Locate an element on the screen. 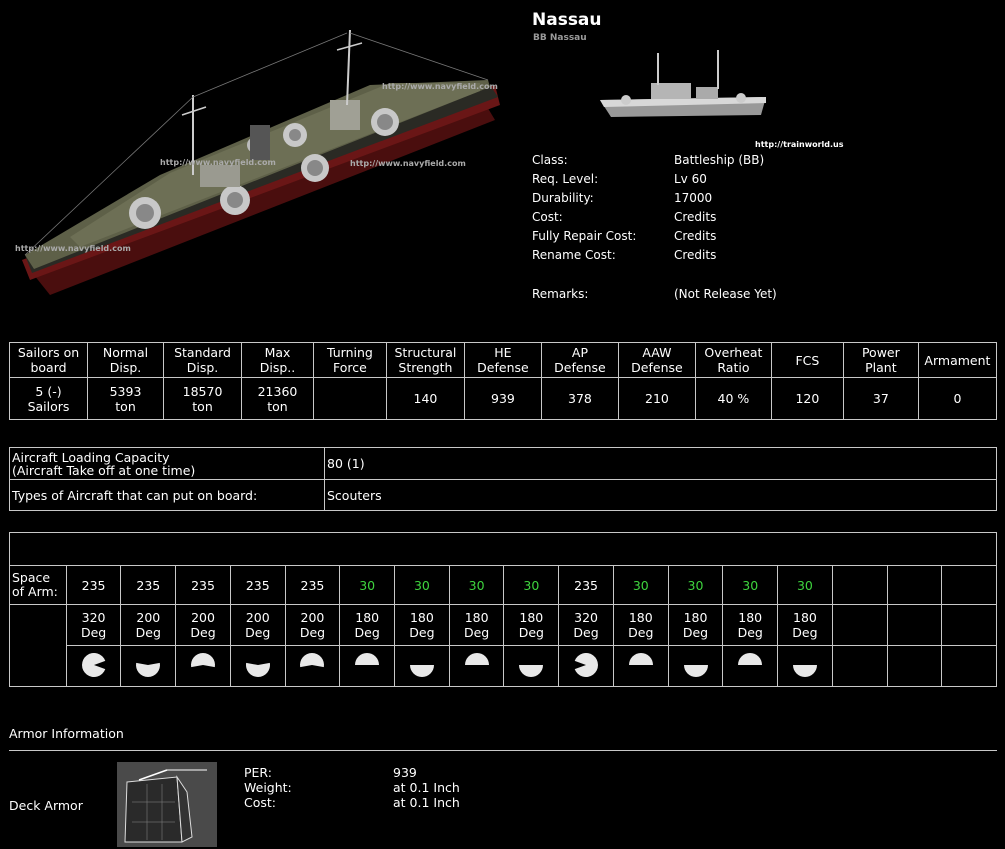  spec-durability: Durability: 17000 is located at coordinates (682, 200).